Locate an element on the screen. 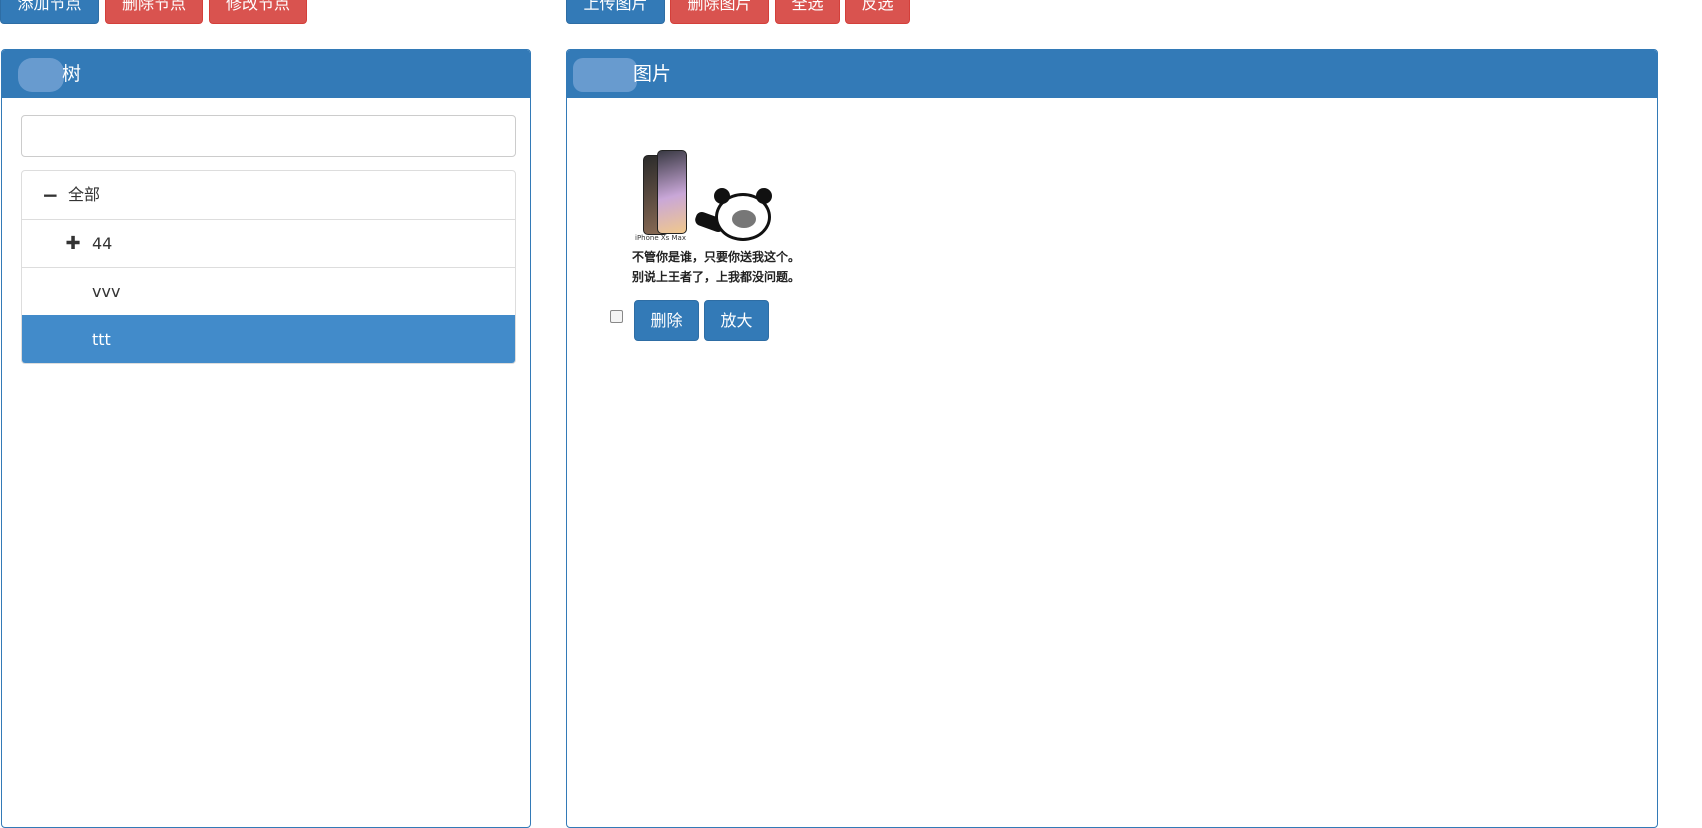 This screenshot has height=828, width=1702. panda-meme-graphic is located at coordinates (743, 214).